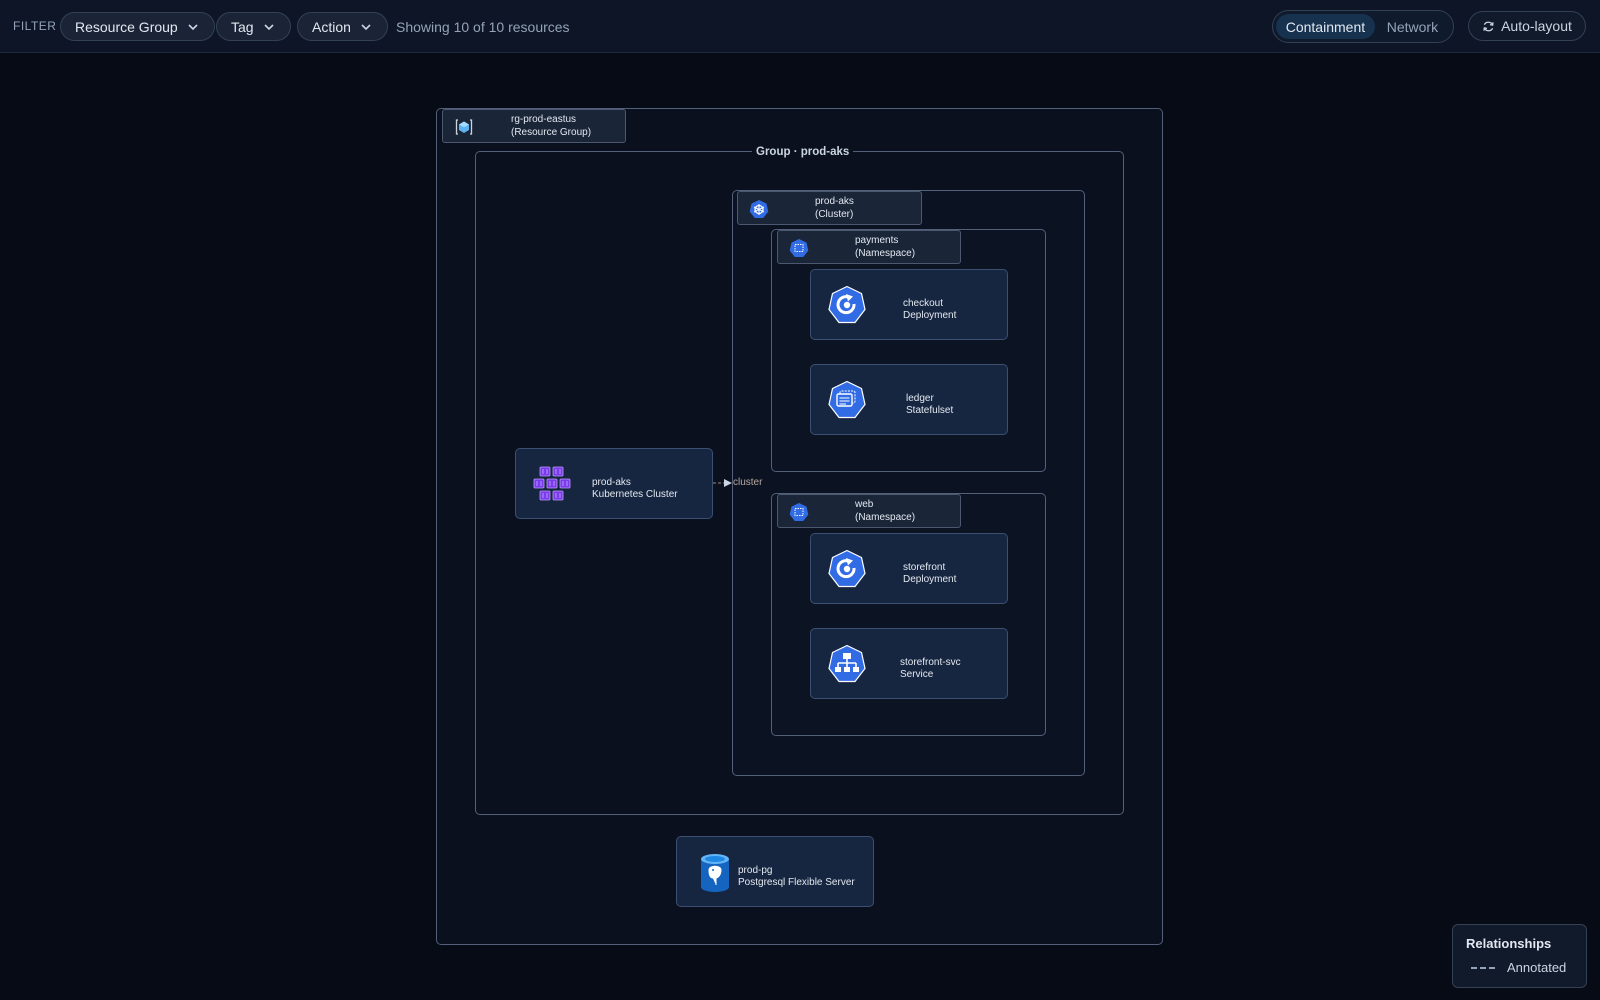 This screenshot has width=1600, height=1000. What do you see at coordinates (864, 504) in the screenshot?
I see `namespace-name: web` at bounding box center [864, 504].